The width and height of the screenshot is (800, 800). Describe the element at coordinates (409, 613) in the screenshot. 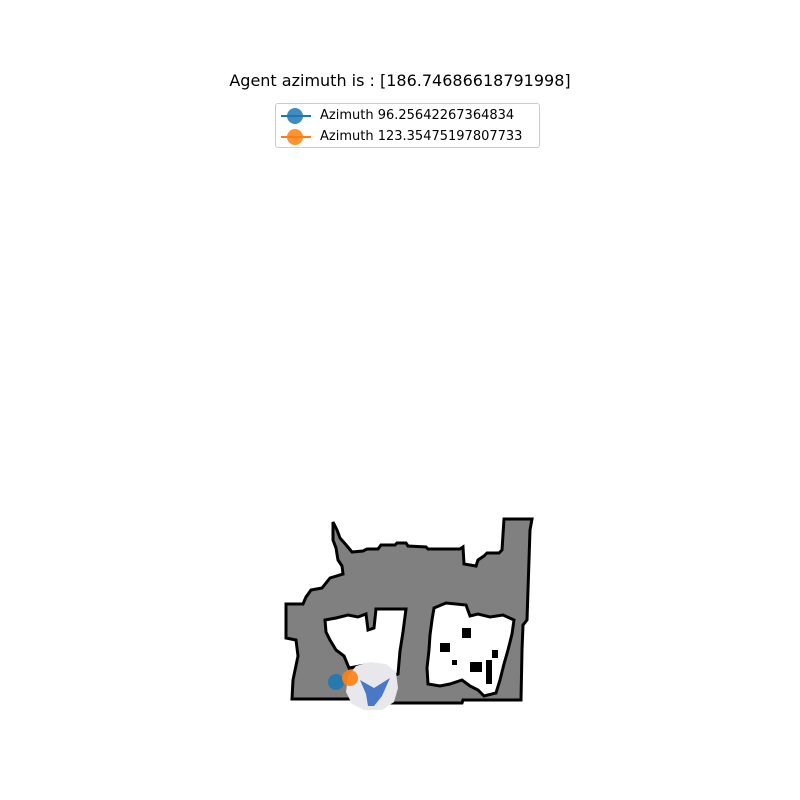

I see `occupancy-map` at that location.